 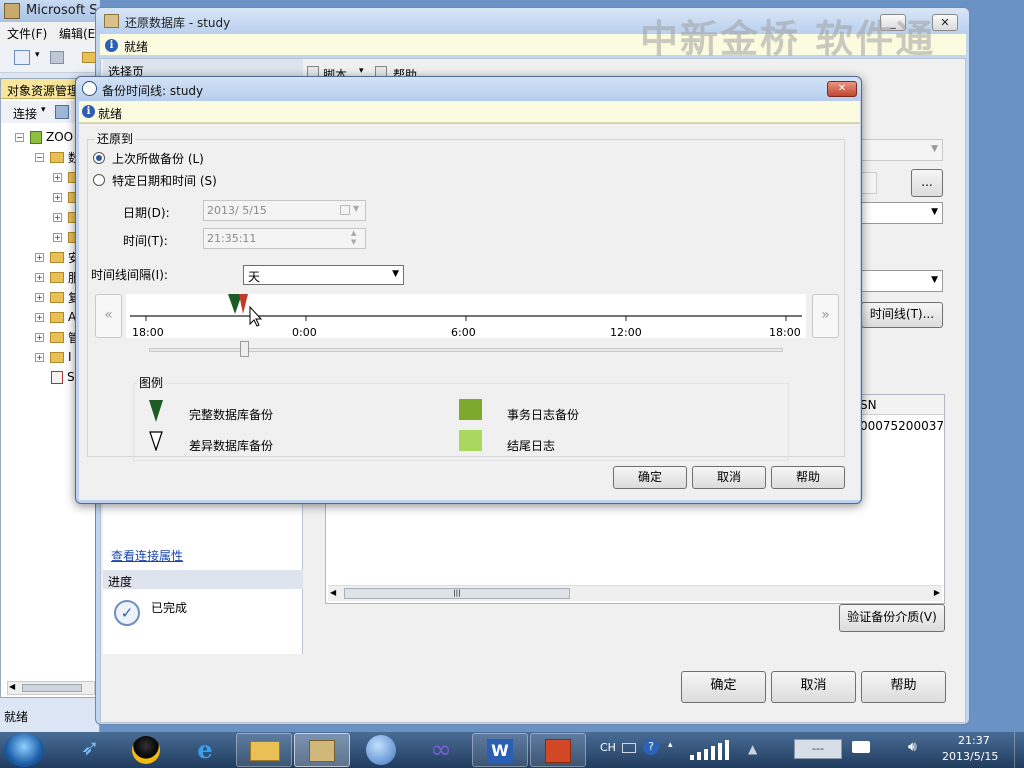 What do you see at coordinates (902, 281) in the screenshot?
I see `dest-db-combobox: ▼` at bounding box center [902, 281].